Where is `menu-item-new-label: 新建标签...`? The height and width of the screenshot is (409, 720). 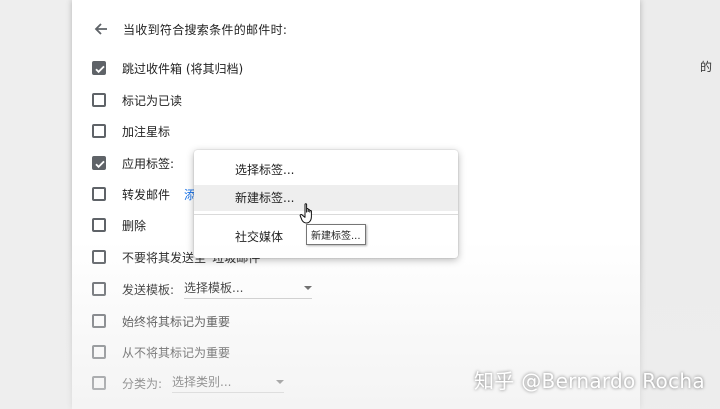 menu-item-new-label: 新建标签... is located at coordinates (326, 198).